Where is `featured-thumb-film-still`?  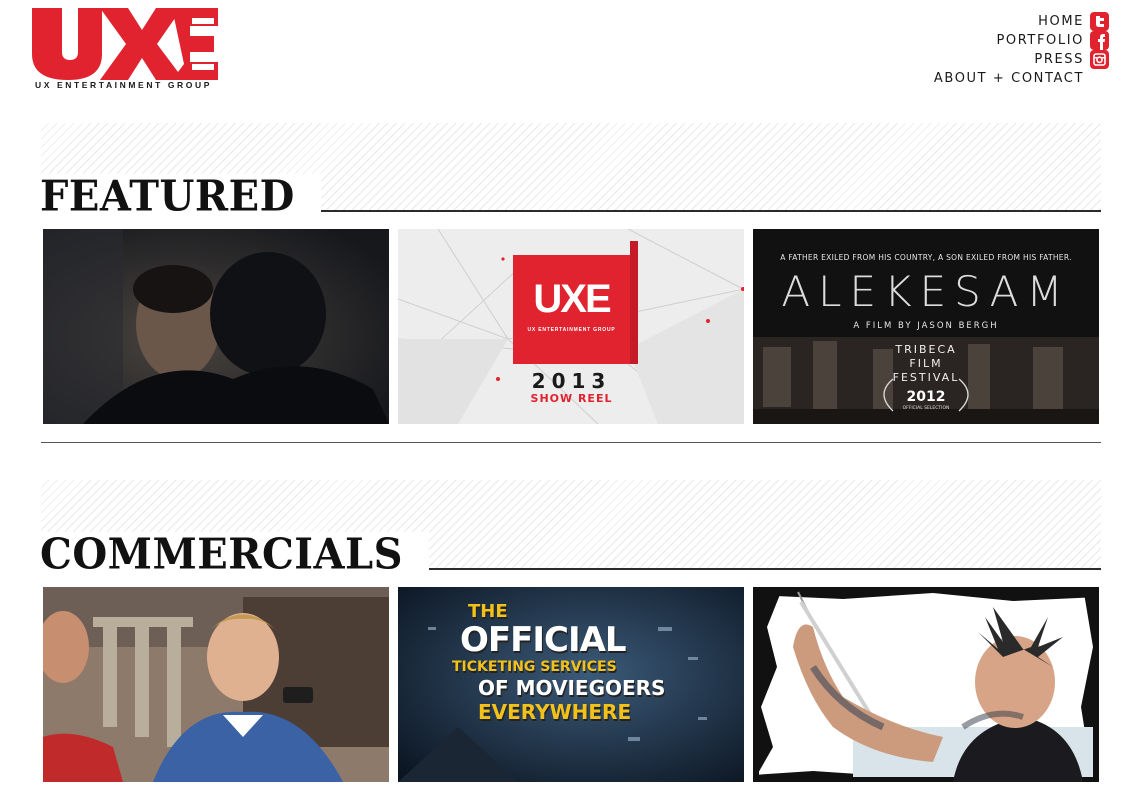 featured-thumb-film-still is located at coordinates (216, 326).